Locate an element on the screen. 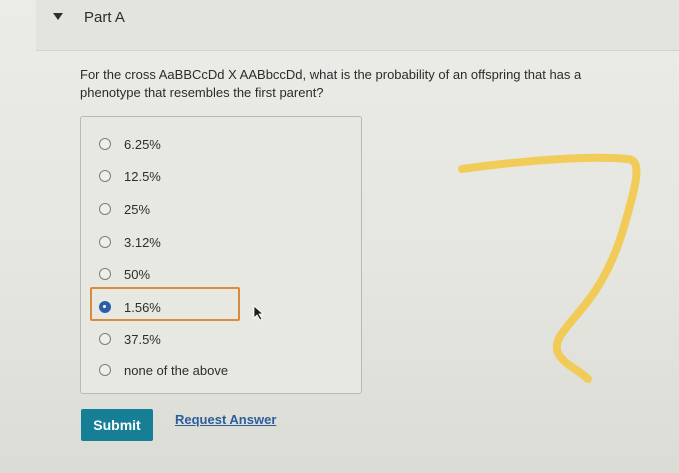  radio-button-selected is located at coordinates (105, 307).